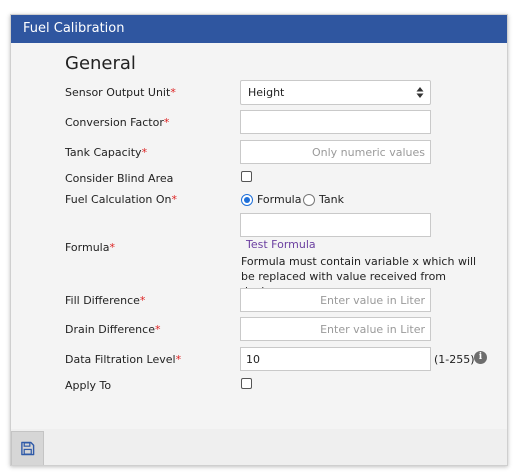 This screenshot has height=476, width=518. I want to click on sort-arrows-icon, so click(420, 92).